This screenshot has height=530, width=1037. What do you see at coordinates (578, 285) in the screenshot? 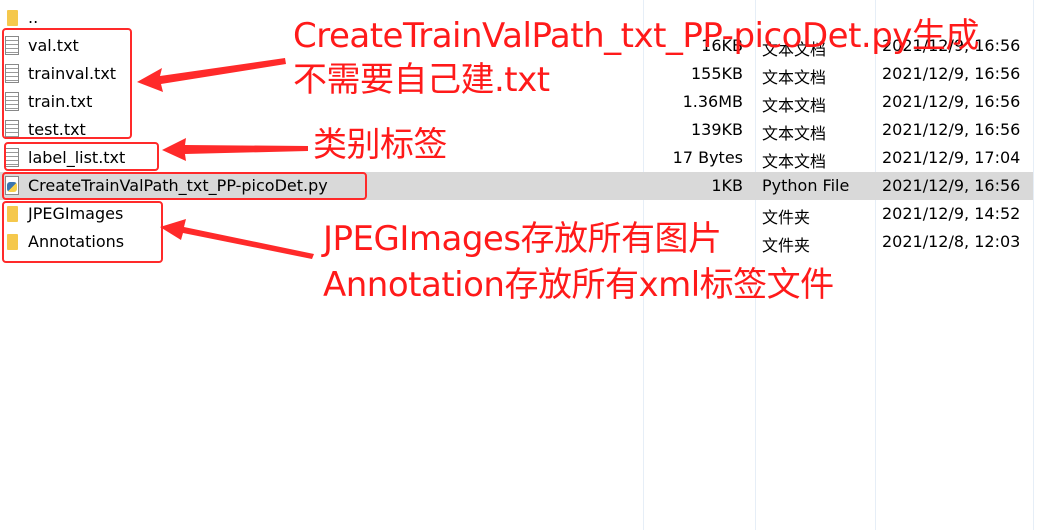
I see `annotation-folders-line2: Annotation存放所有xml标签文件` at bounding box center [578, 285].